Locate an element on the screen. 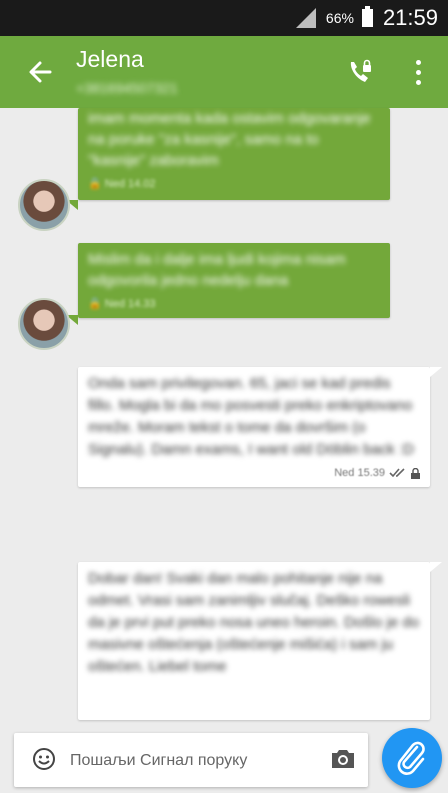 The image size is (448, 793). message-meta: 🔒 Ned 14.02 is located at coordinates (232, 183).